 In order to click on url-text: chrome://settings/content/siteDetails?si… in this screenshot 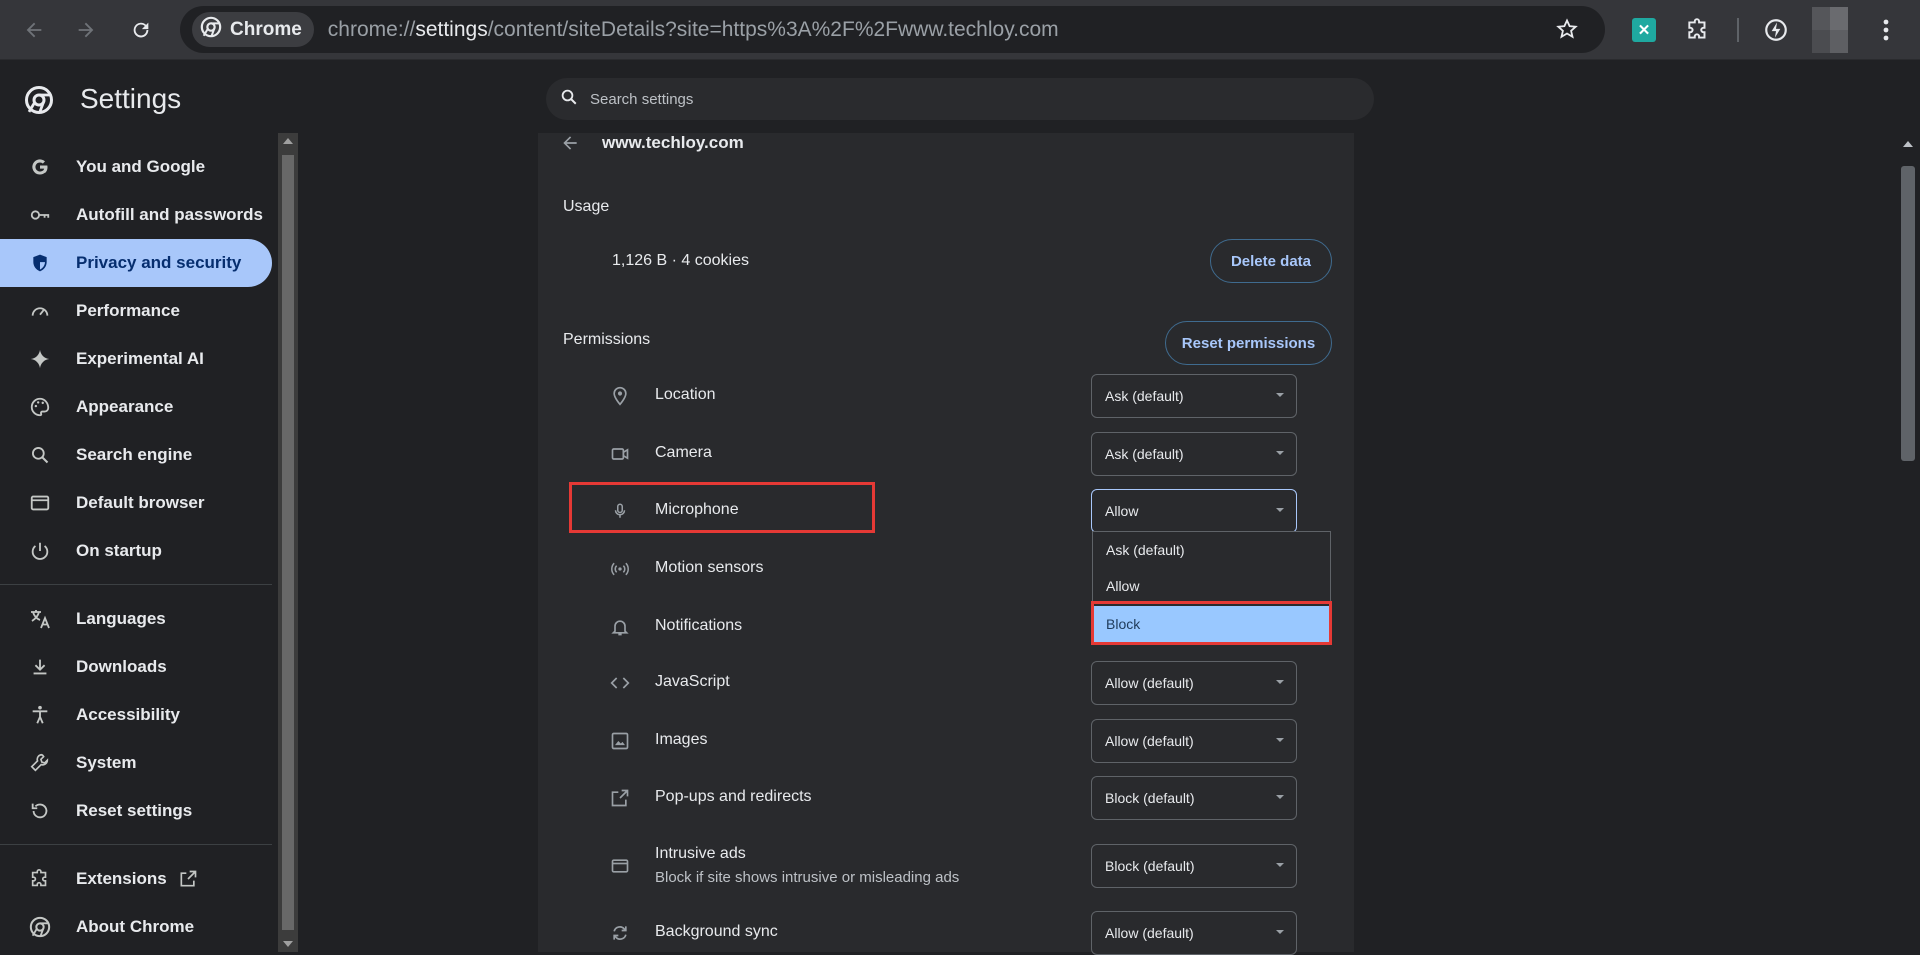, I will do `click(693, 30)`.